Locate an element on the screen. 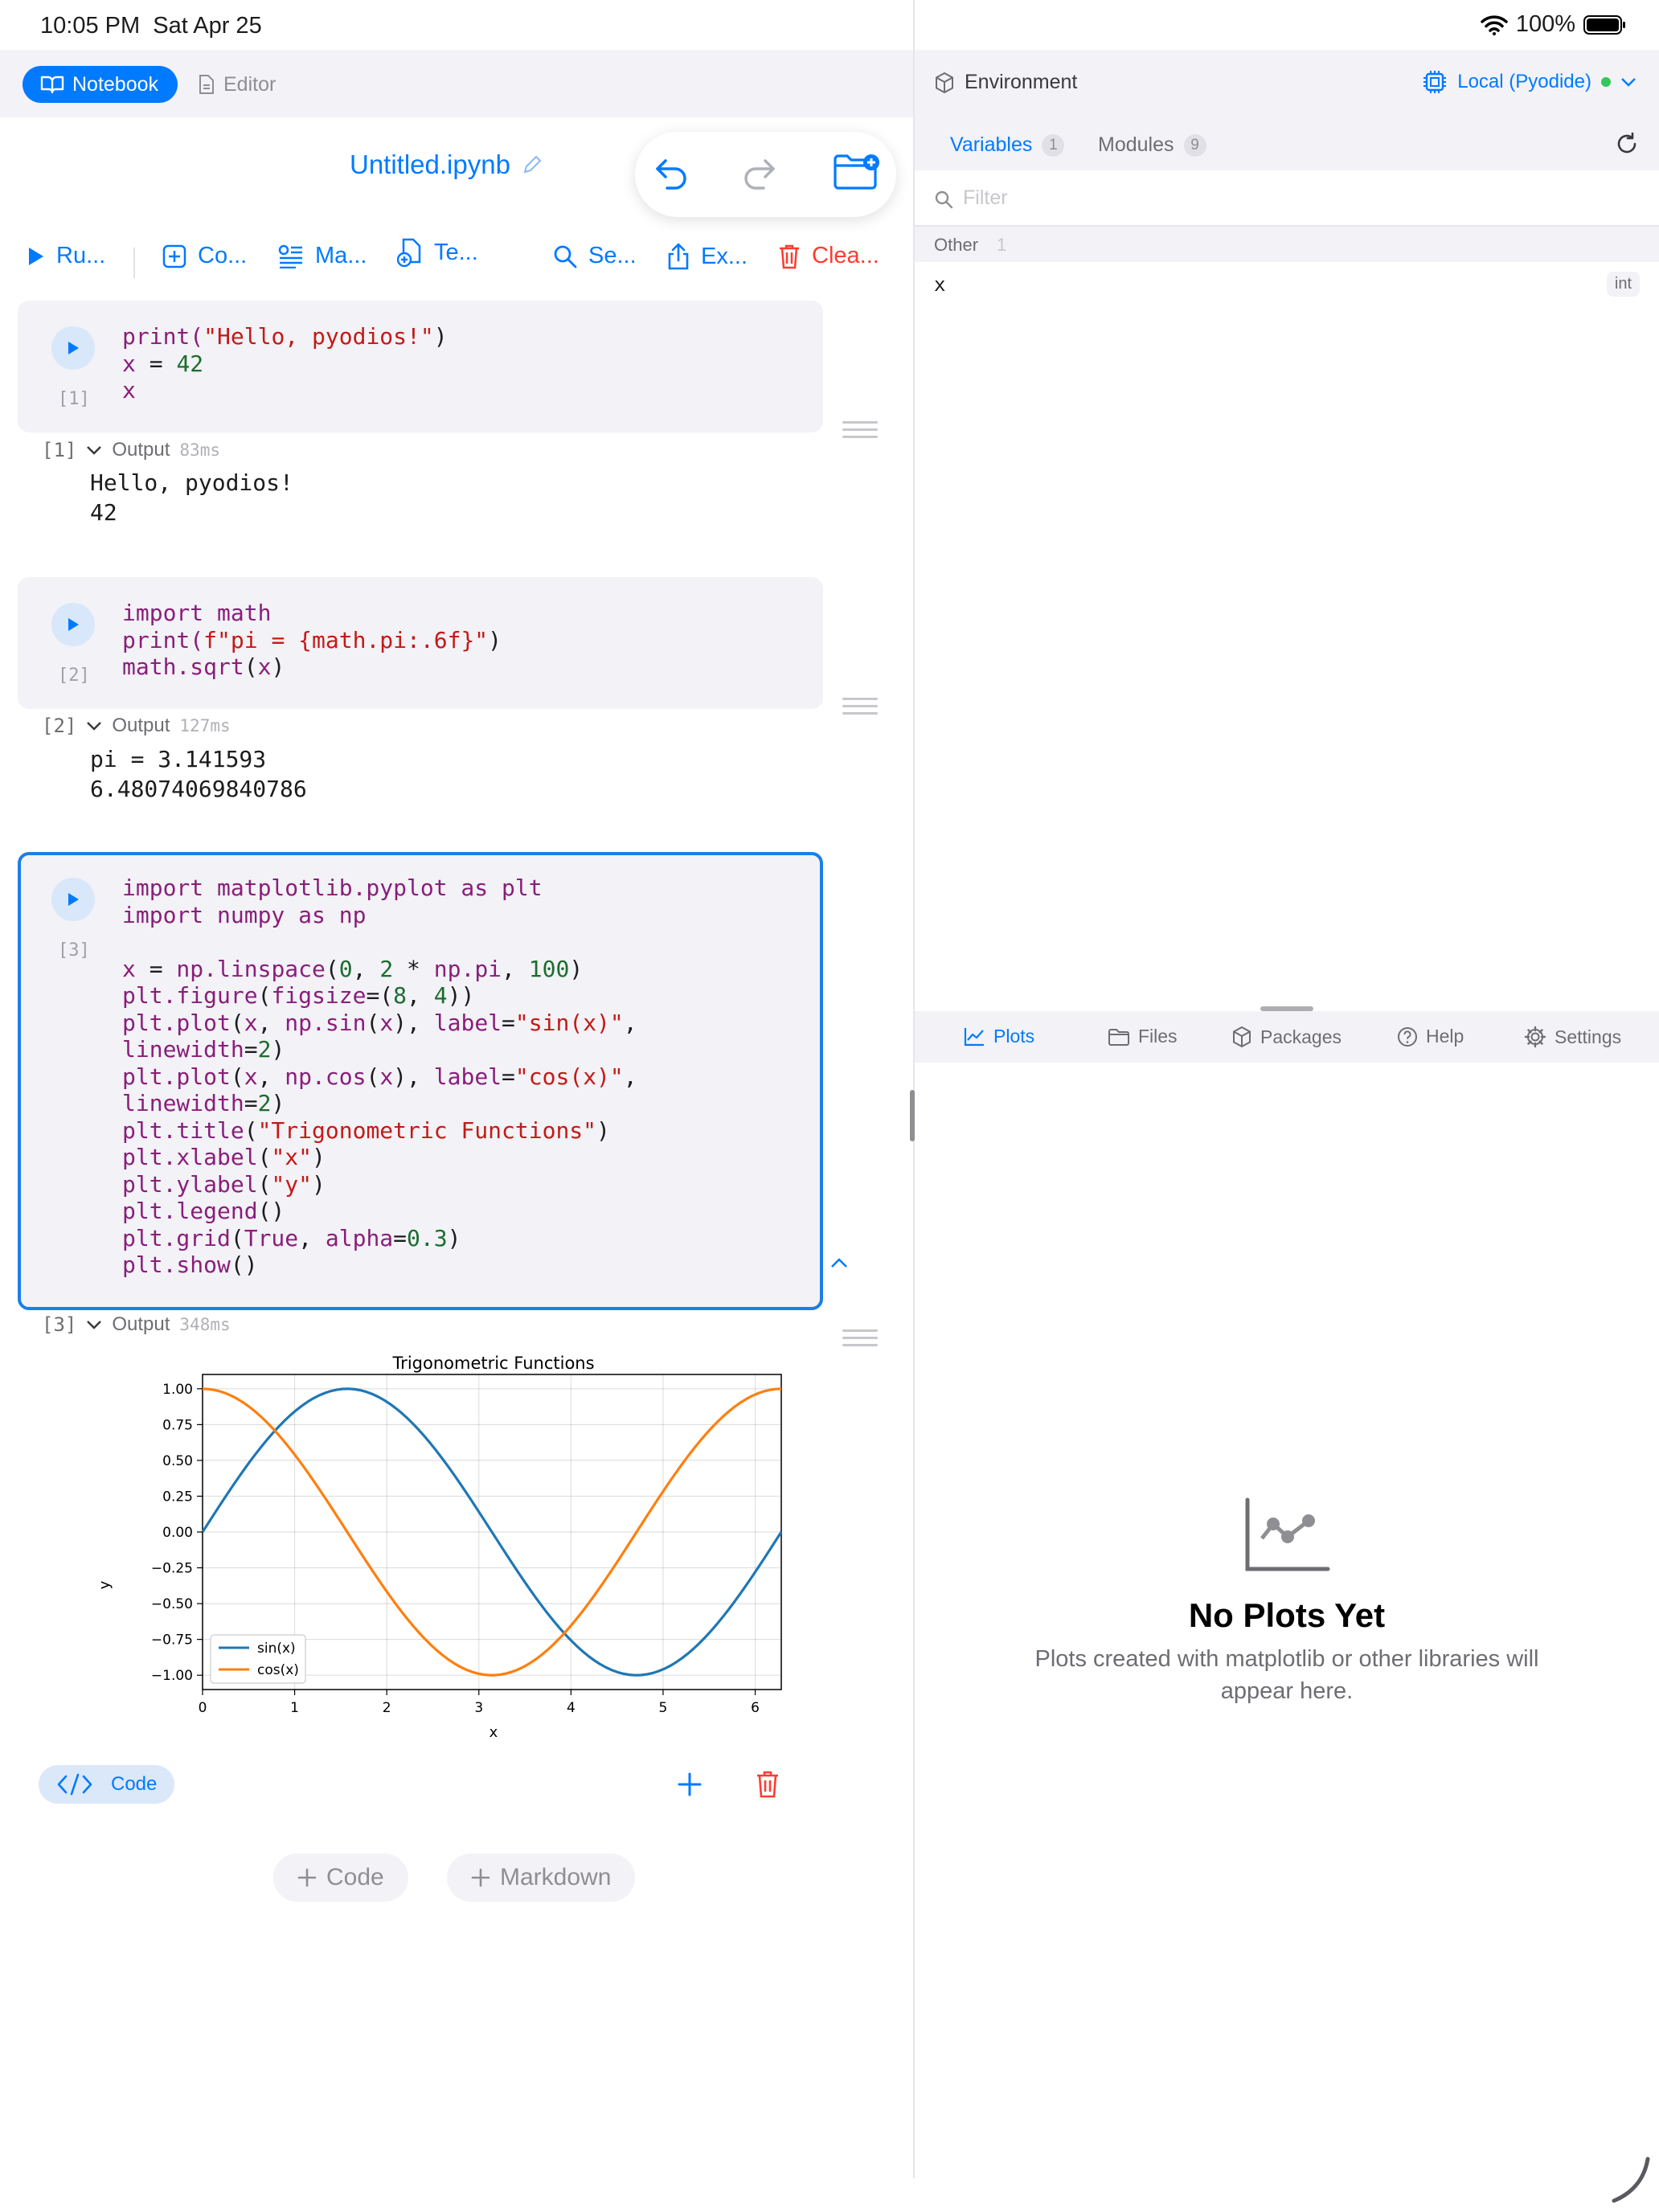 This screenshot has width=1659, height=2212. code-line: x = 42 is located at coordinates (163, 363).